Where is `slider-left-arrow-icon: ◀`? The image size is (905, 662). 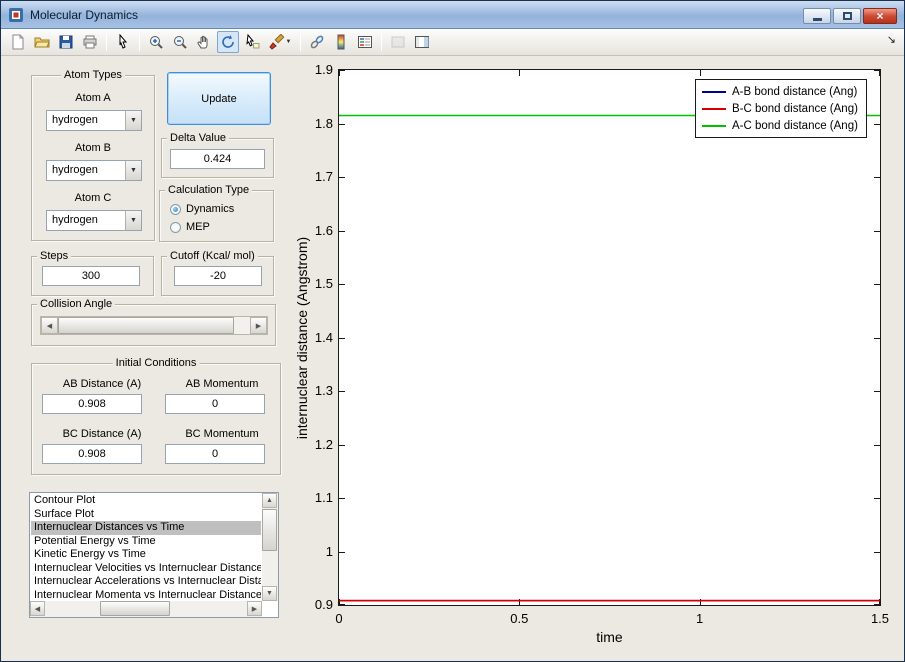
slider-left-arrow-icon: ◀ is located at coordinates (49, 325).